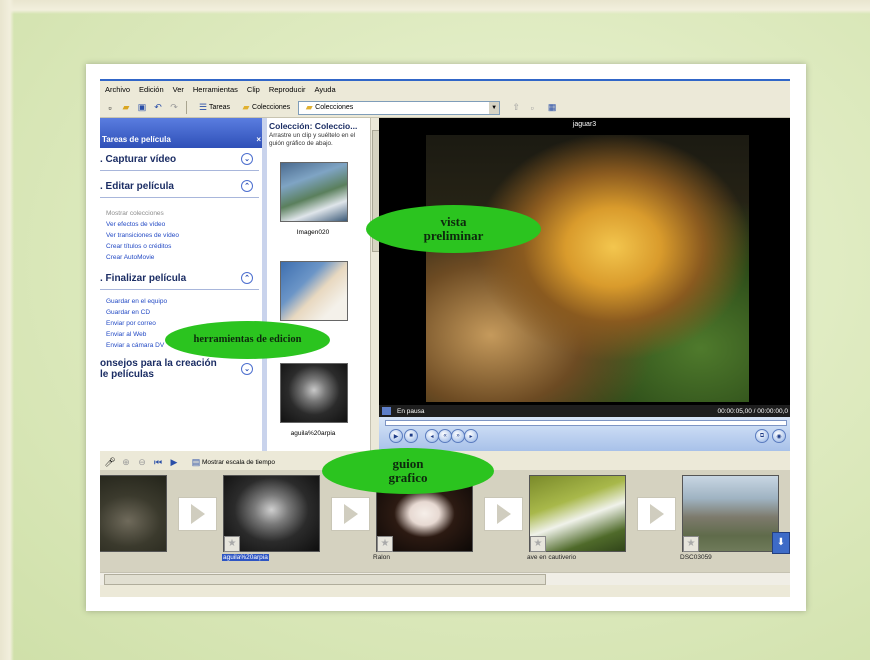  Describe the element at coordinates (532, 108) in the screenshot. I see `new-folder-icon: ▫` at that location.